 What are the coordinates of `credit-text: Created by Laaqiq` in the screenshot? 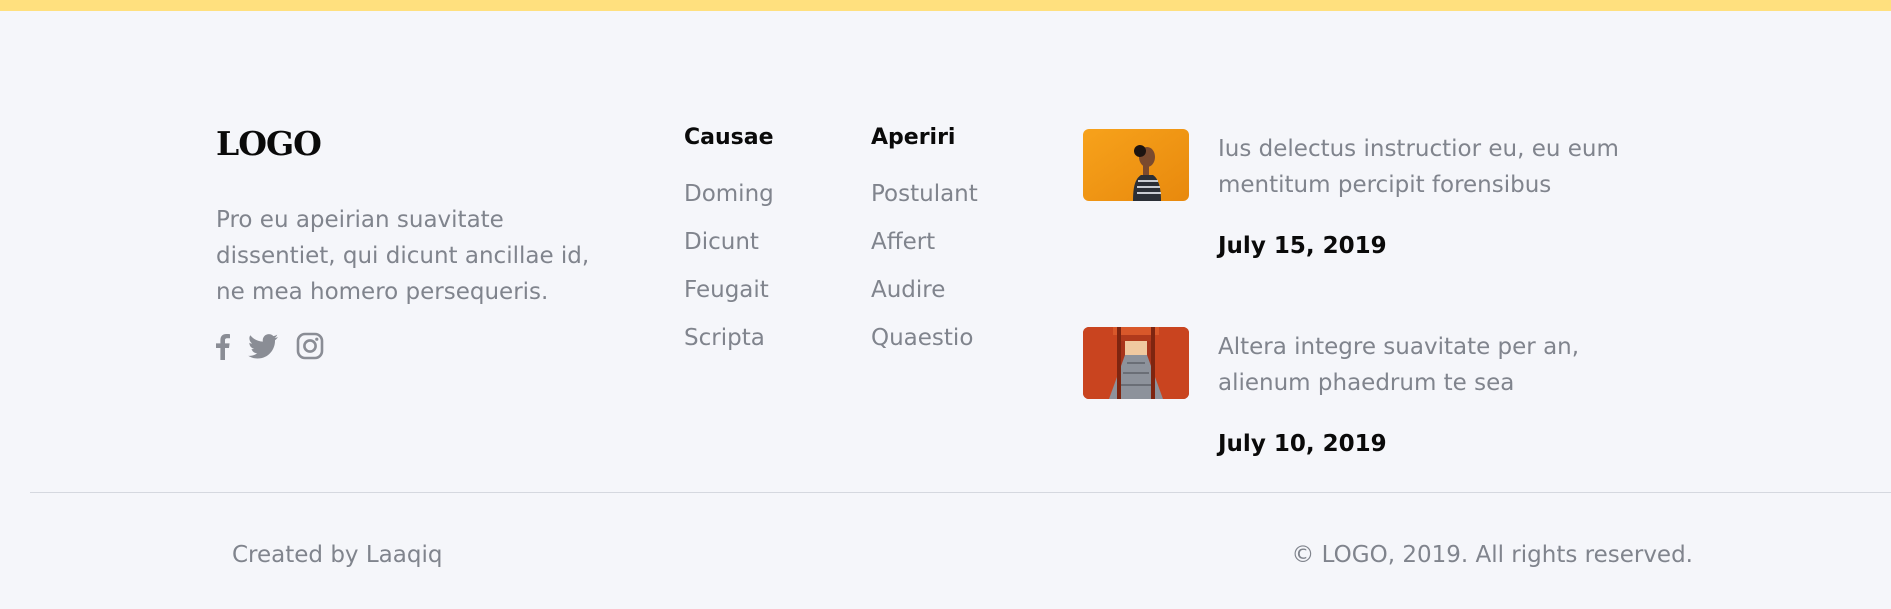 It's located at (337, 555).